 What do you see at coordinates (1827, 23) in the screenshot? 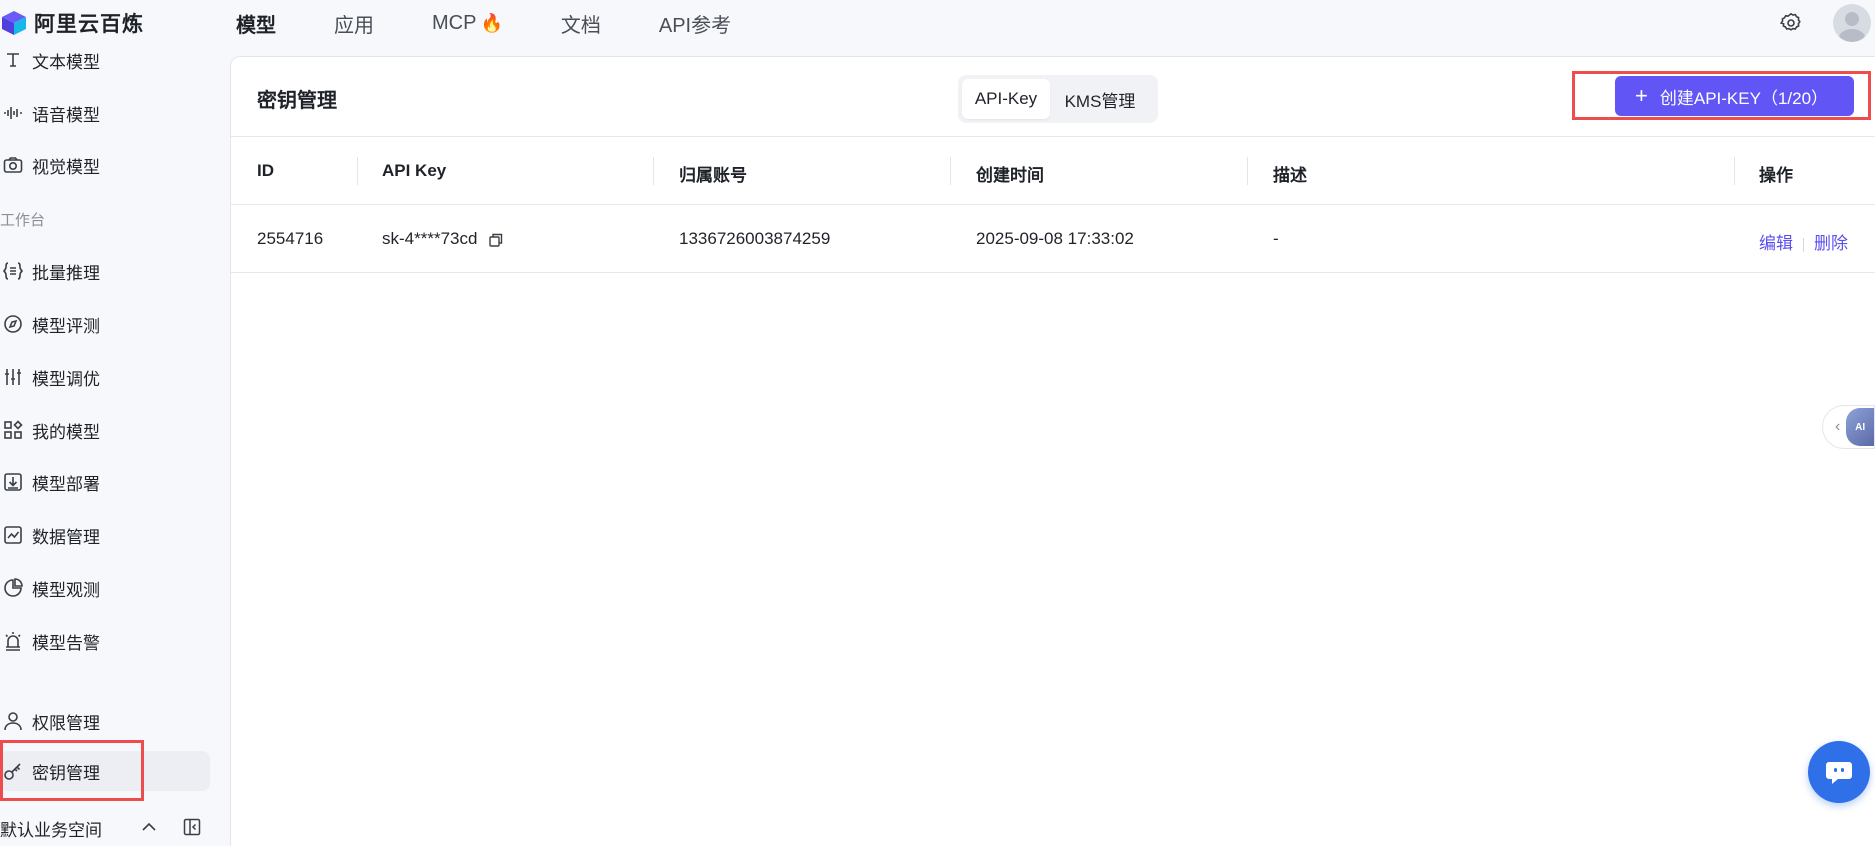
I see `top-right-actions` at bounding box center [1827, 23].